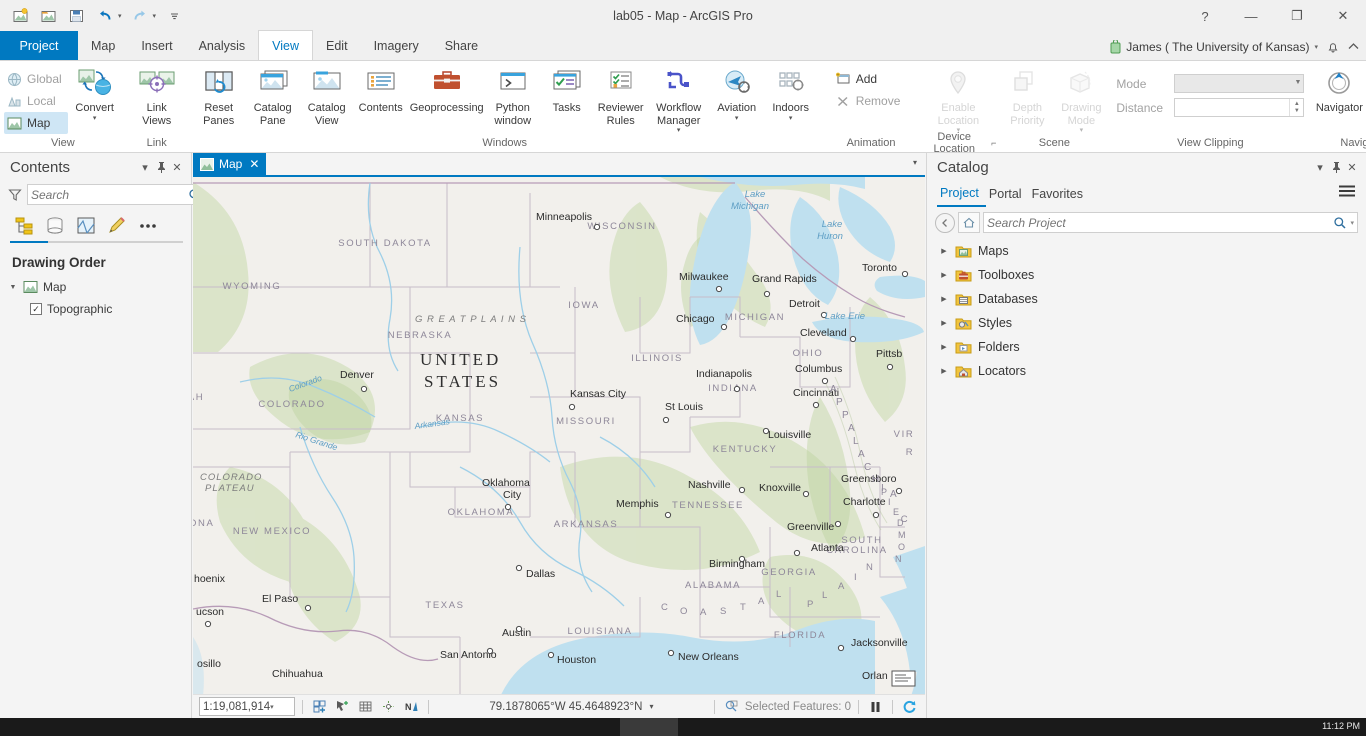 Image resolution: width=1366 pixels, height=736 pixels. Describe the element at coordinates (1297, 16) in the screenshot. I see `restore-button: ❐` at that location.